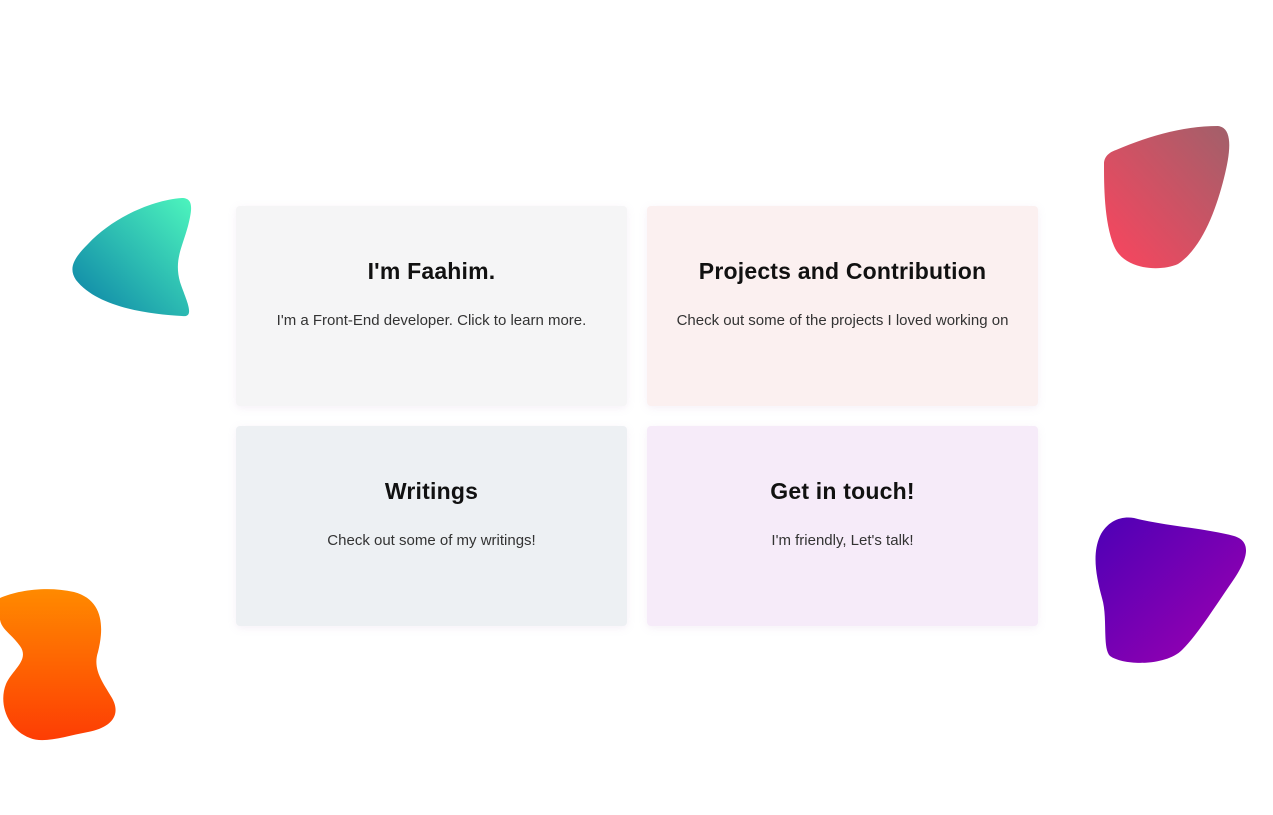  I want to click on orange-blob-decoration, so click(58, 665).